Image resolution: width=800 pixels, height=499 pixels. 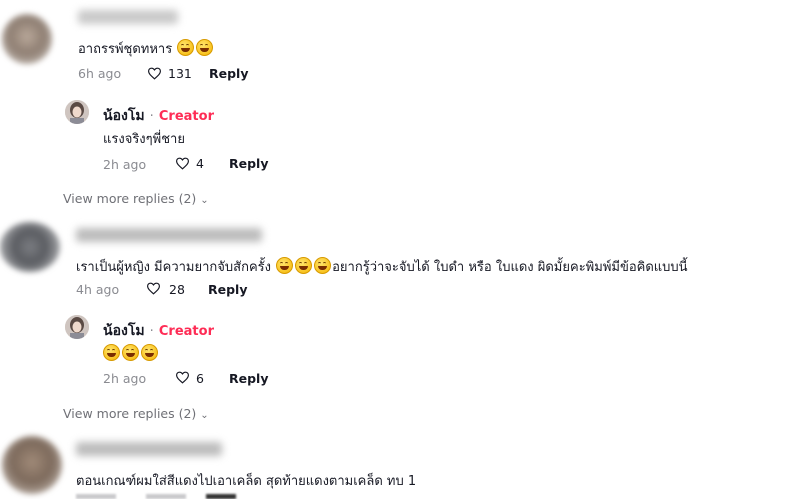 I want to click on comment-time: 4h ago, so click(x=98, y=289).